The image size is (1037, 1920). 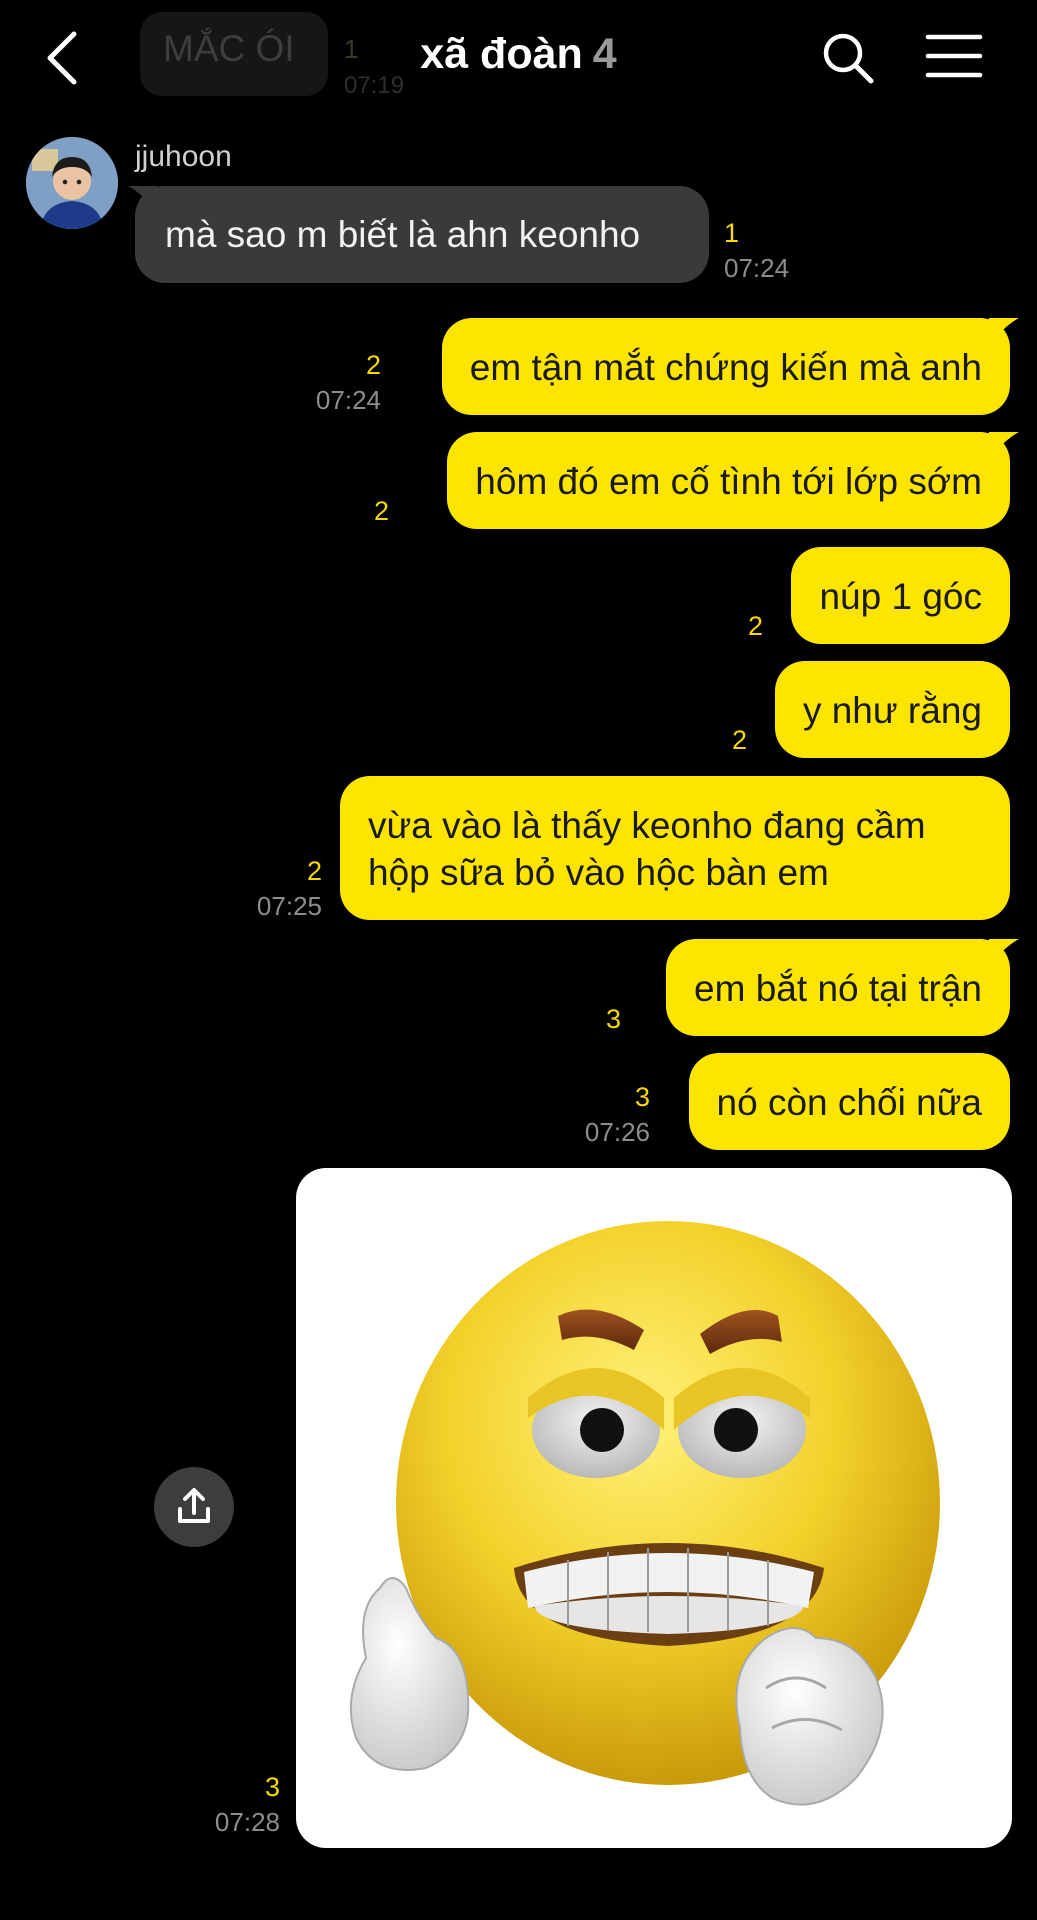 I want to click on outgoing-message-bubble: em tận mắt chứng kiến mà anh, so click(x=725, y=366).